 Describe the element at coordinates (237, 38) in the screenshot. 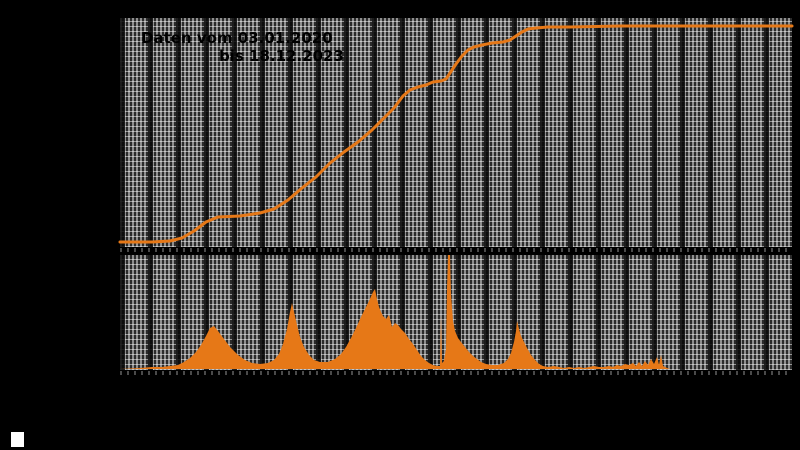

I see `chart-title-line1: Daten vom 03.01.2020` at that location.